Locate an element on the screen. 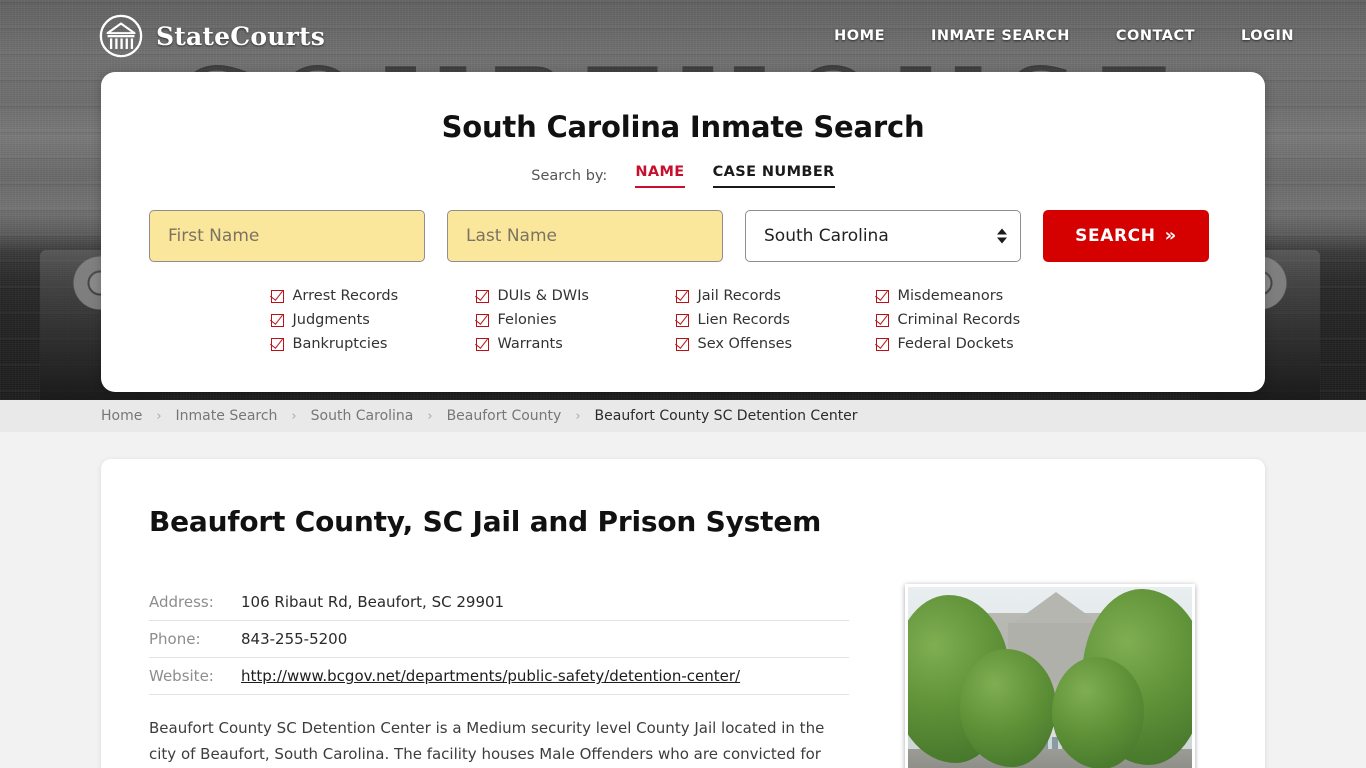 Image resolution: width=1366 pixels, height=768 pixels. state-select-value: South Carolina is located at coordinates (883, 236).